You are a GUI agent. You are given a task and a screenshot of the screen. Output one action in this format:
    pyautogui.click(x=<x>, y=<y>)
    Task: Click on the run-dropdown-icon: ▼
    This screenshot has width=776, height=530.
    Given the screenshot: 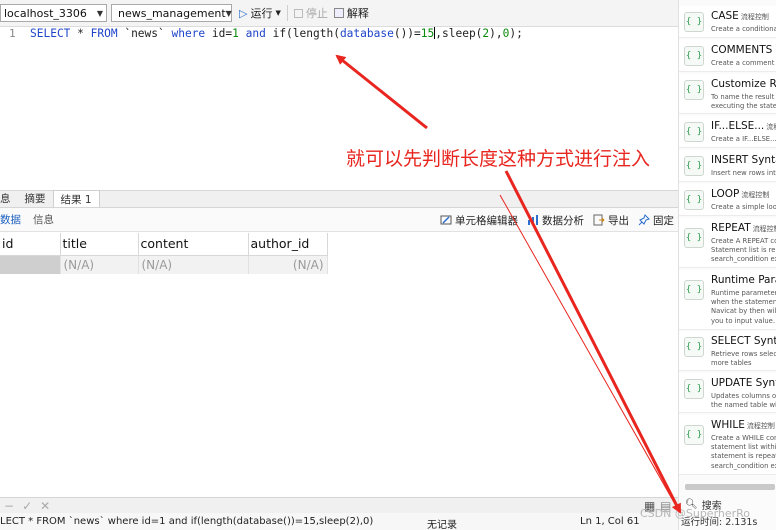 What is the action you would take?
    pyautogui.click(x=277, y=13)
    